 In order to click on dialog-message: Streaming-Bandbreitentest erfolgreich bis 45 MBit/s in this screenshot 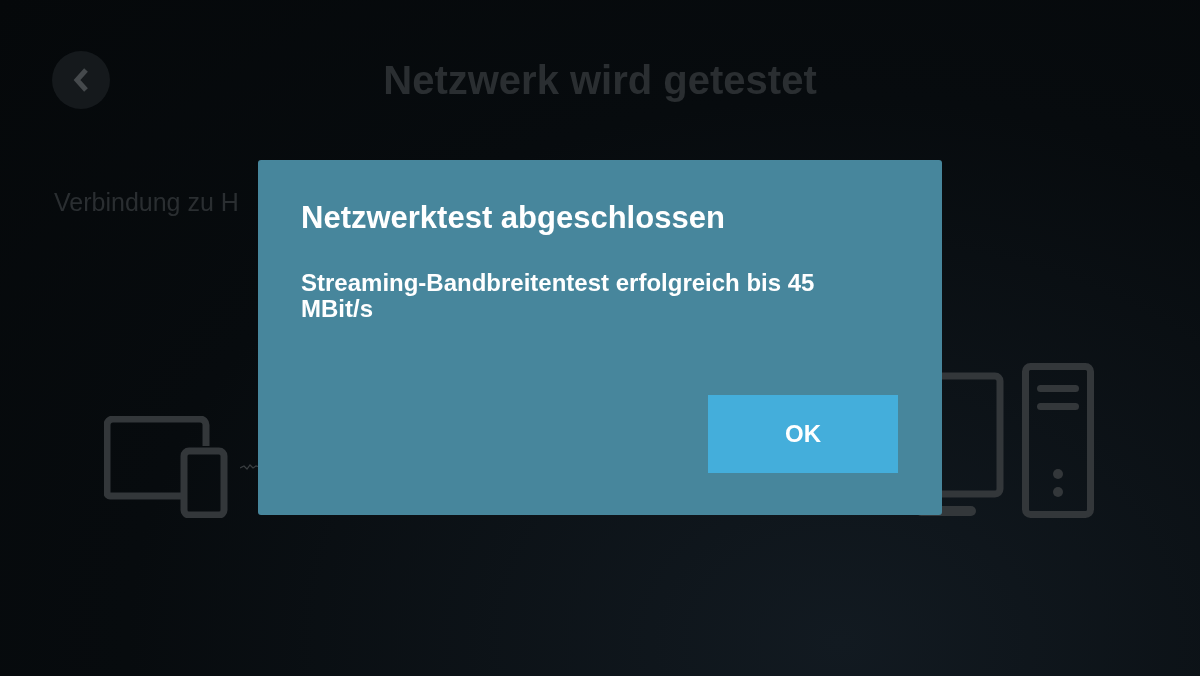, I will do `click(558, 296)`.